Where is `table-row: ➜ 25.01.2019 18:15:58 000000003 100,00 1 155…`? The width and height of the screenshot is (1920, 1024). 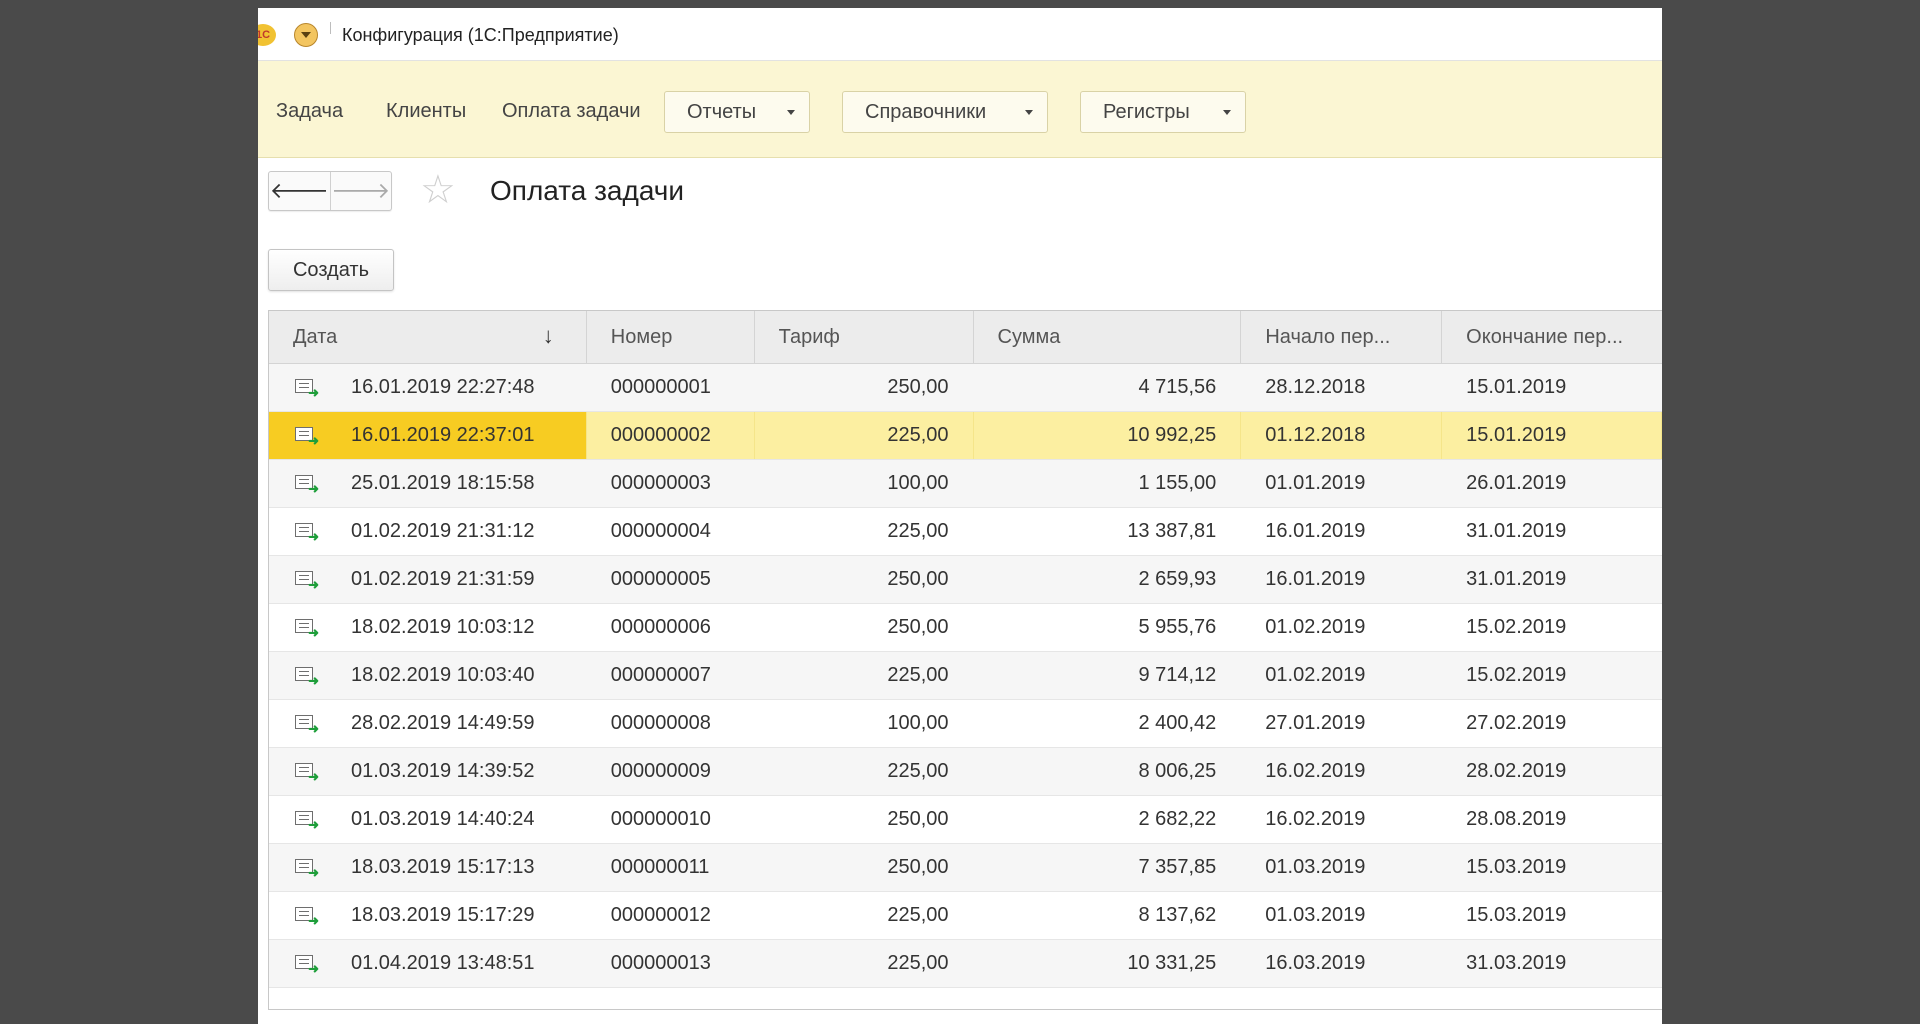 table-row: ➜ 25.01.2019 18:15:58 000000003 100,00 1 155… is located at coordinates (965, 484).